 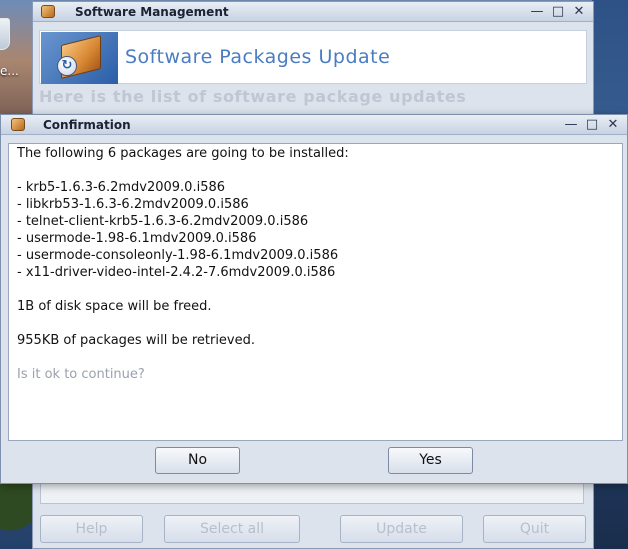 What do you see at coordinates (79, 58) in the screenshot?
I see `package-update-icon: ↻` at bounding box center [79, 58].